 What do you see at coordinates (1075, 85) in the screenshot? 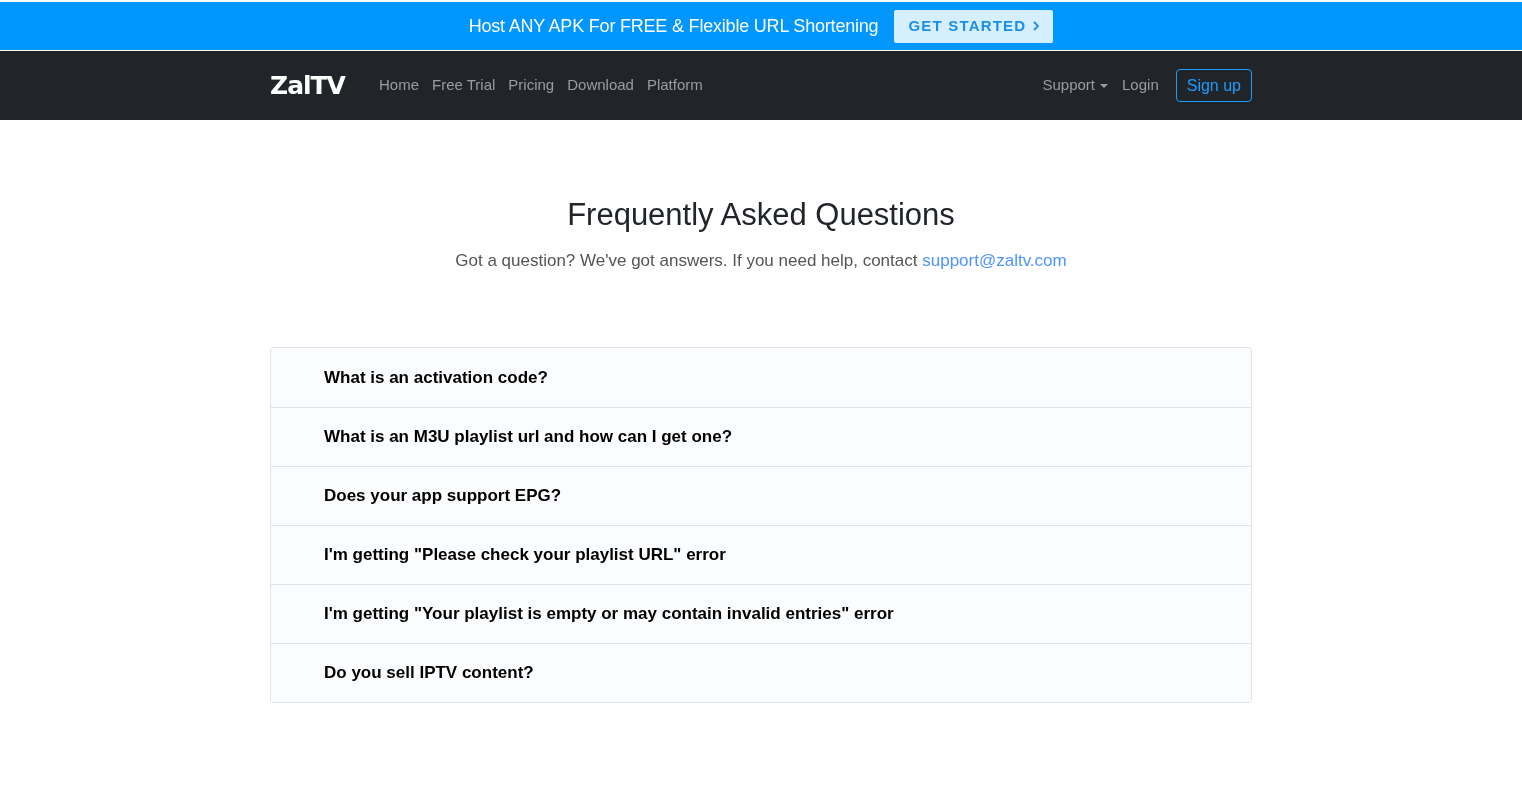
I see `support-dropdown: Support` at bounding box center [1075, 85].